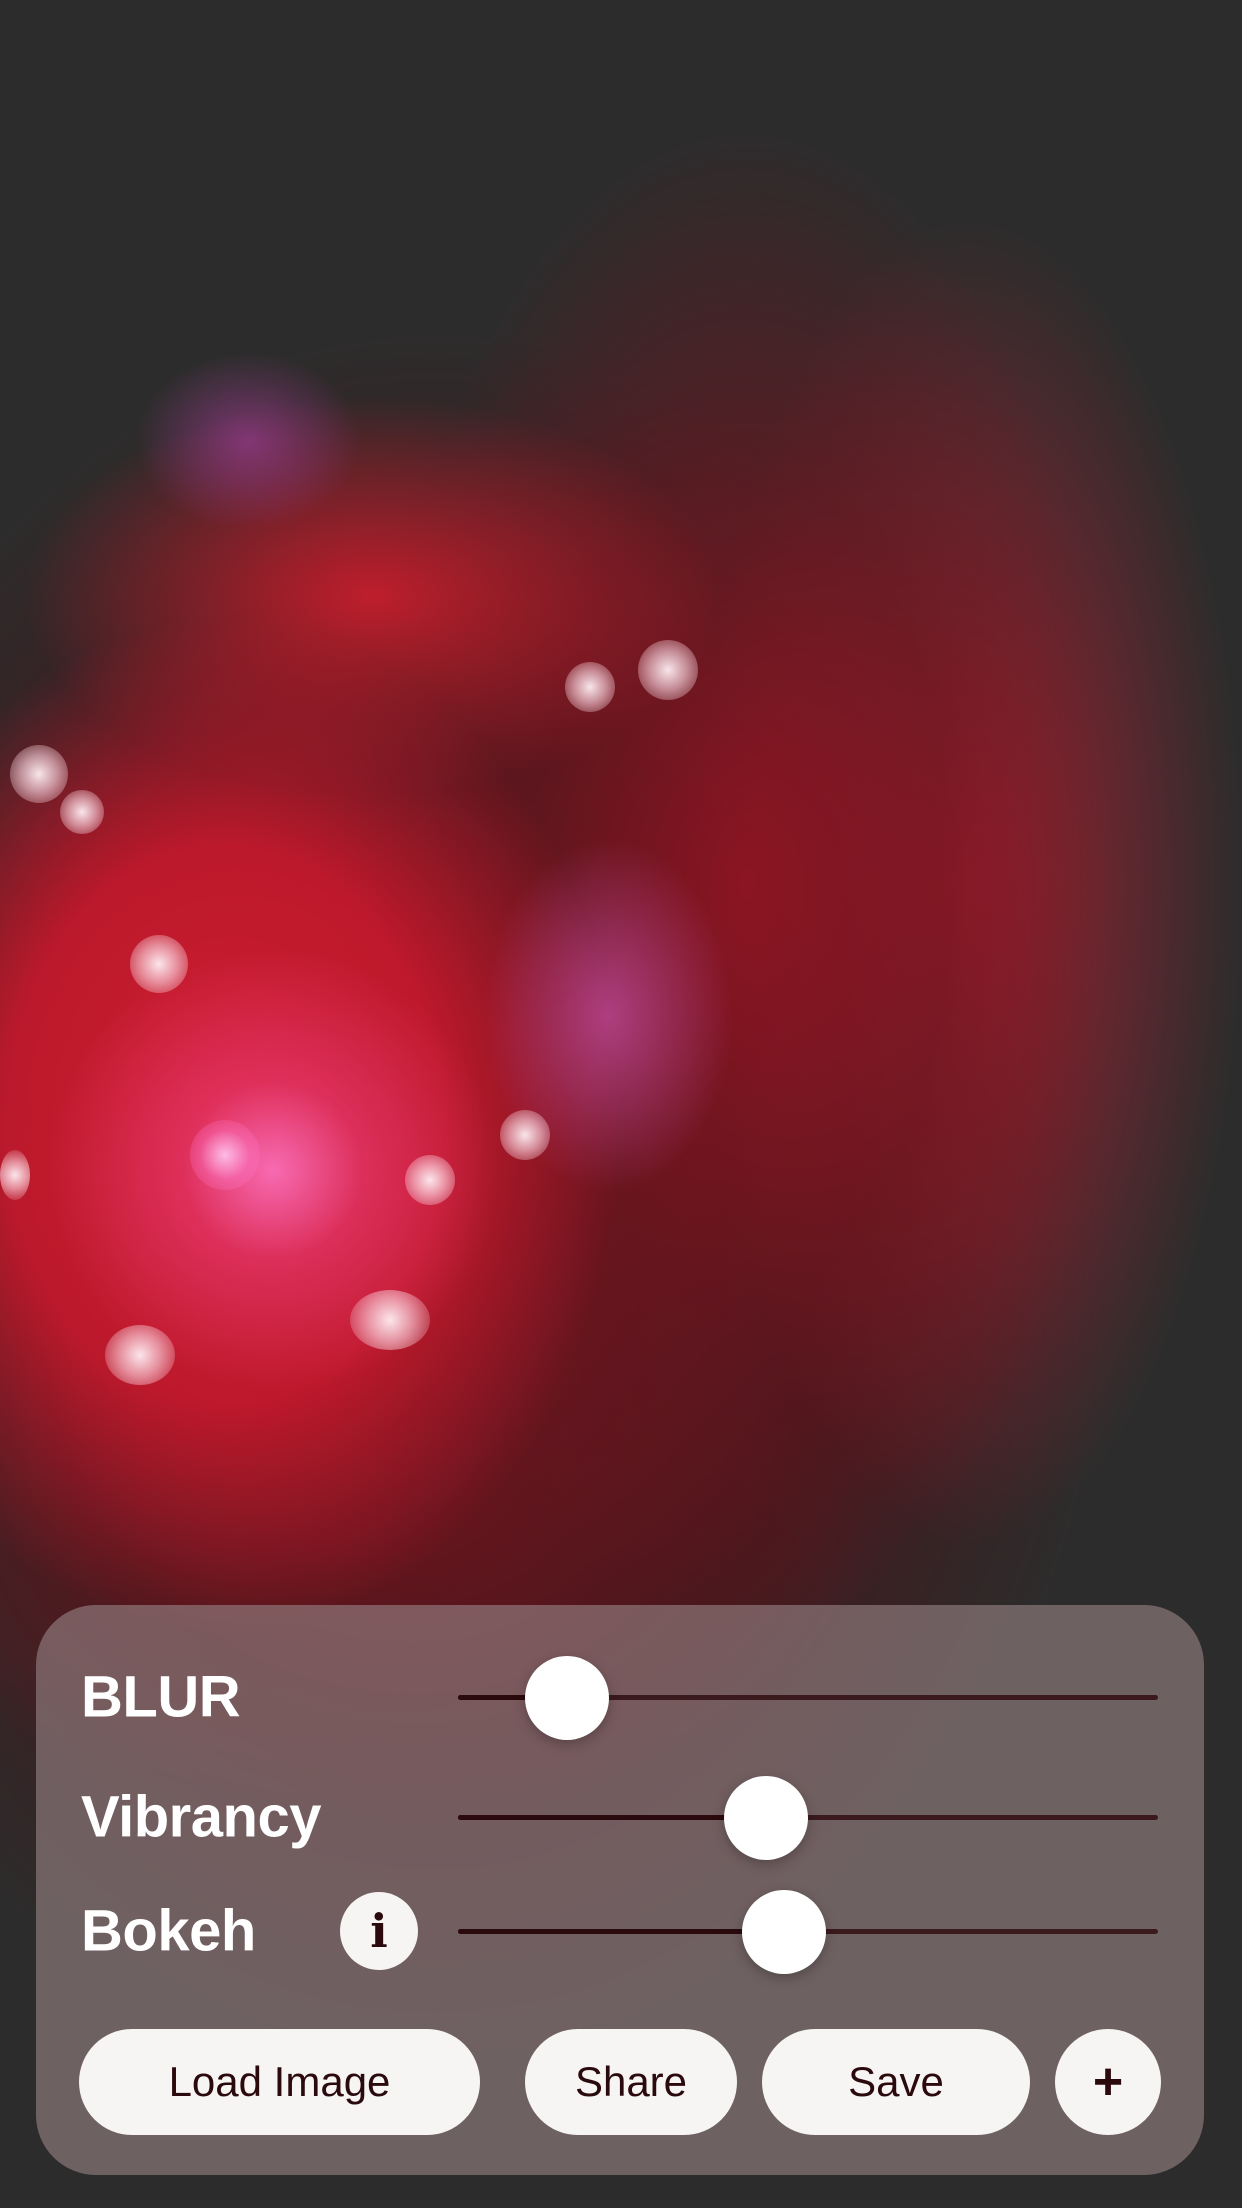 Image resolution: width=1242 pixels, height=2208 pixels. What do you see at coordinates (631, 2082) in the screenshot?
I see `share-button: Share` at bounding box center [631, 2082].